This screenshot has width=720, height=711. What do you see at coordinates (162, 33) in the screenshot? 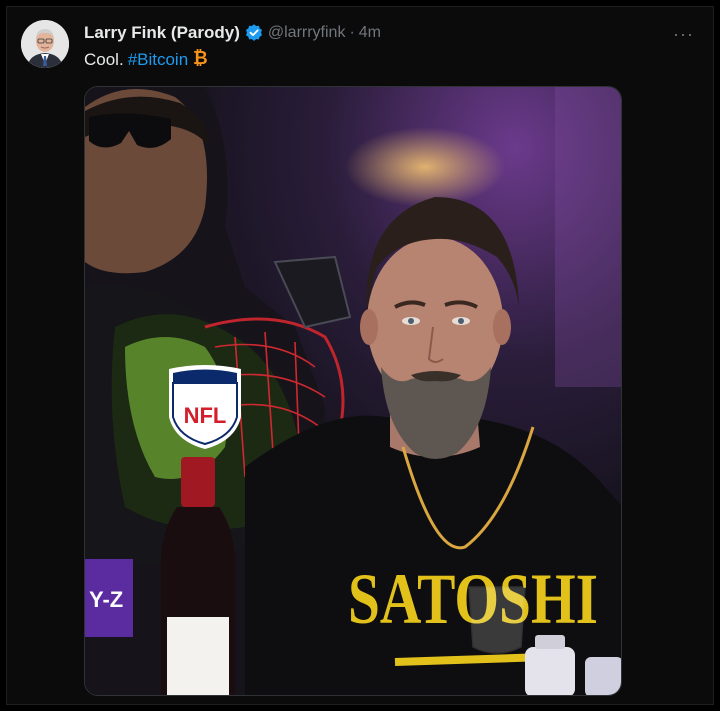
I see `display-name: Larry Fink (Parody)` at bounding box center [162, 33].